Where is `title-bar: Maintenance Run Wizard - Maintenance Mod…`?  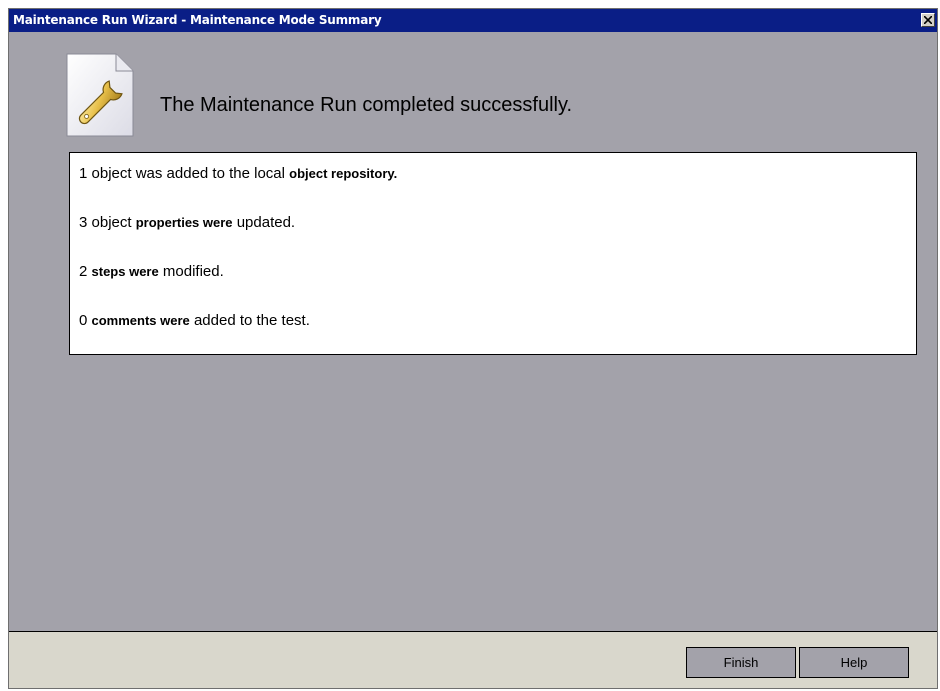
title-bar: Maintenance Run Wizard - Maintenance Mod… is located at coordinates (473, 20).